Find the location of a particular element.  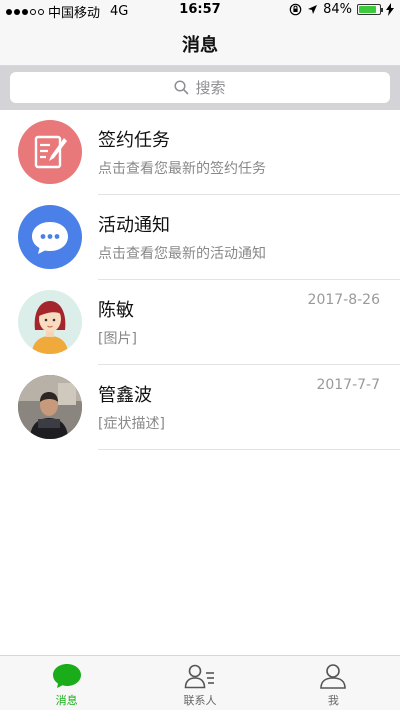

tab-label: 消息 is located at coordinates (66, 700).